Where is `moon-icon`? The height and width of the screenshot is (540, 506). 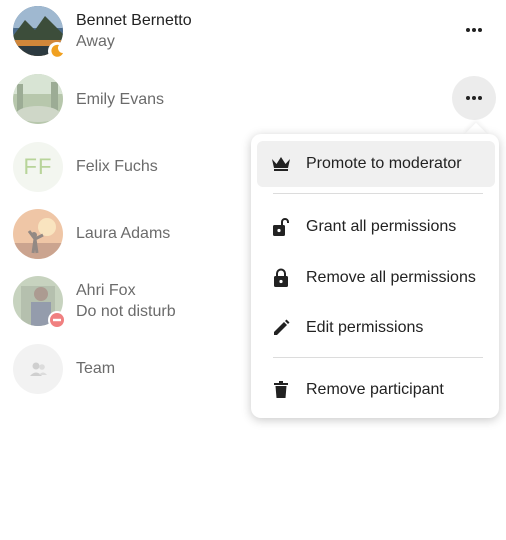 moon-icon is located at coordinates (57, 50).